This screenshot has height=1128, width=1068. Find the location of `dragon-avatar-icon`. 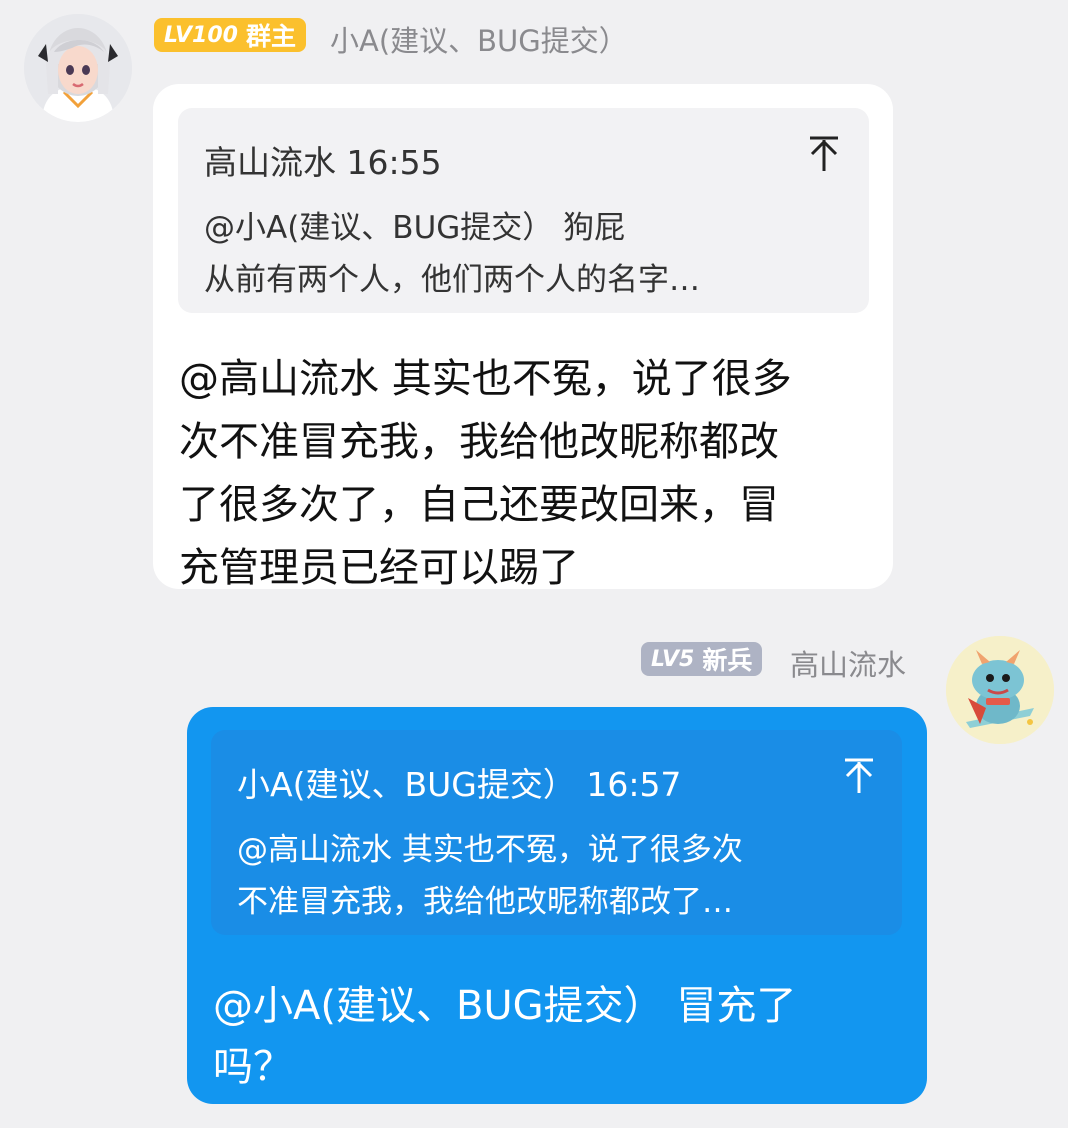

dragon-avatar-icon is located at coordinates (1000, 690).